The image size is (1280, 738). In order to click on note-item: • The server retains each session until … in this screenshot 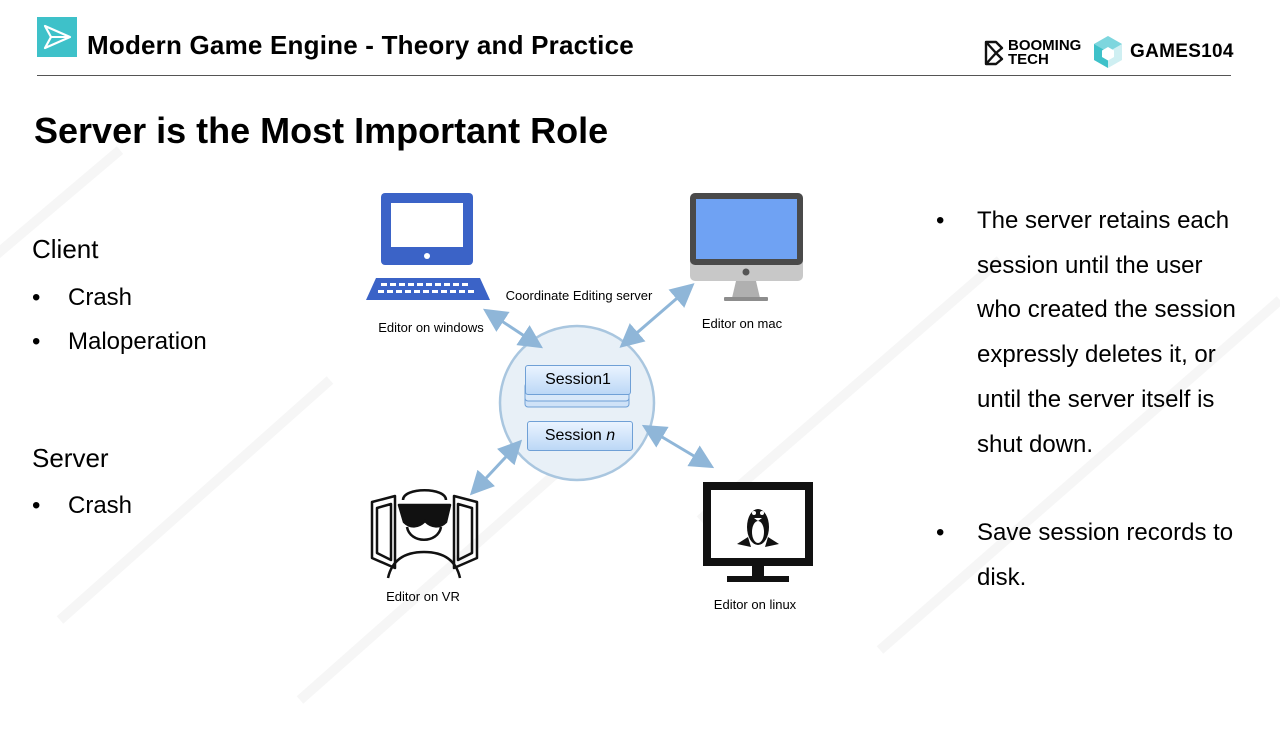, I will do `click(1086, 333)`.